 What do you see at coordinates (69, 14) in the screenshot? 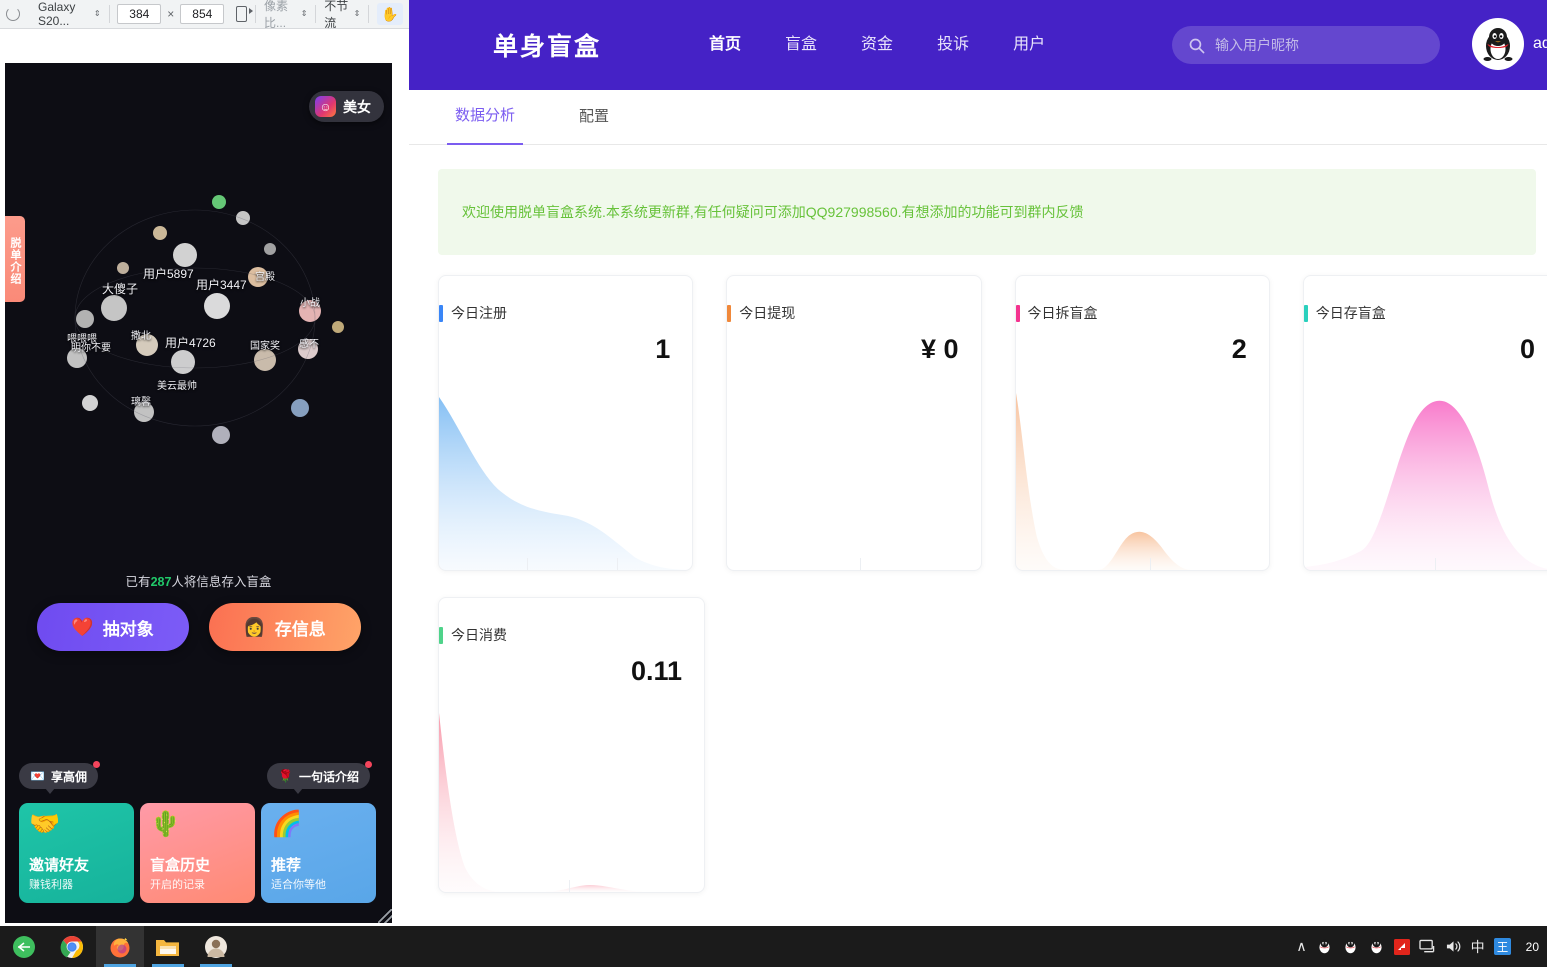
I see `device-select: Galaxy S20... ⇕` at bounding box center [69, 14].